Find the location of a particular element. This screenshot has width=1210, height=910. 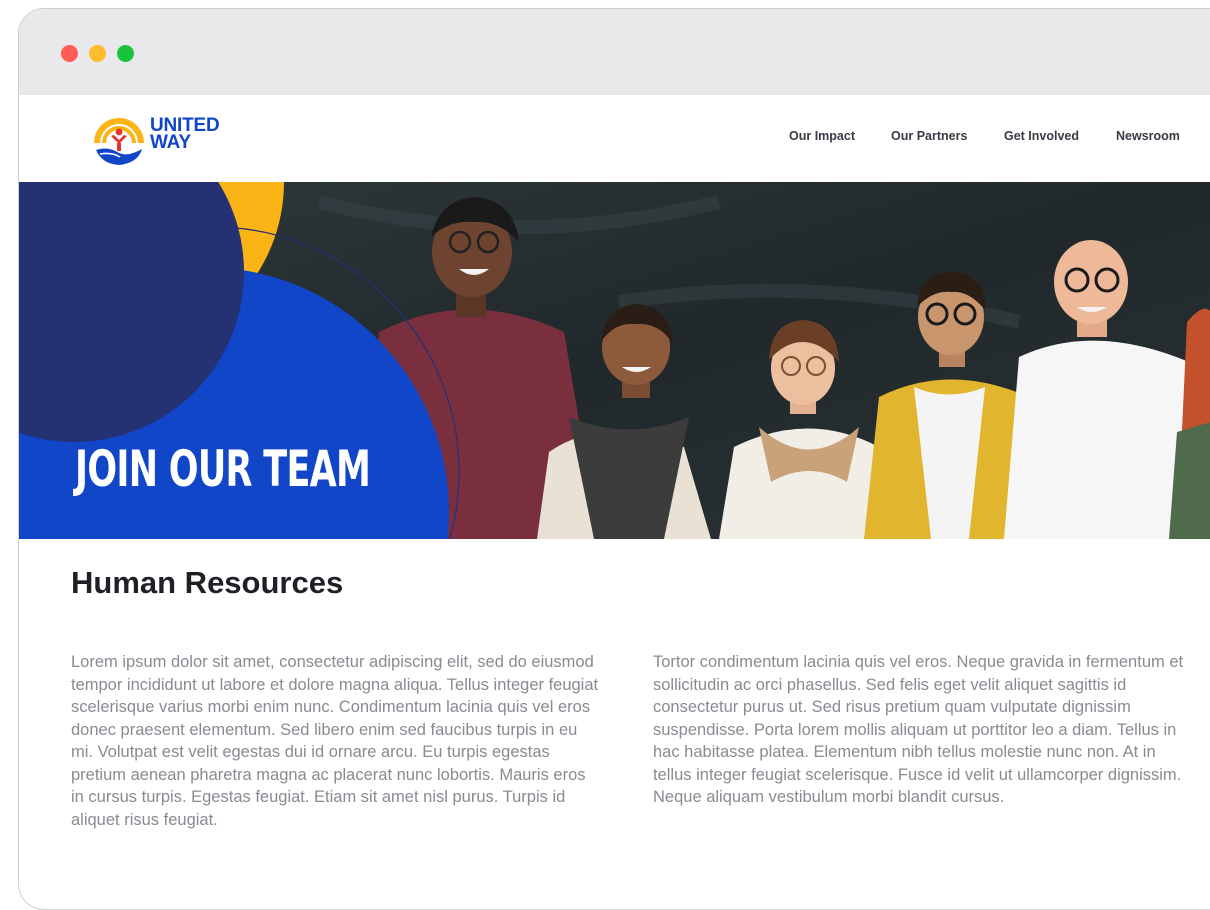

nav-get-involved: Get Involved is located at coordinates (1041, 136).